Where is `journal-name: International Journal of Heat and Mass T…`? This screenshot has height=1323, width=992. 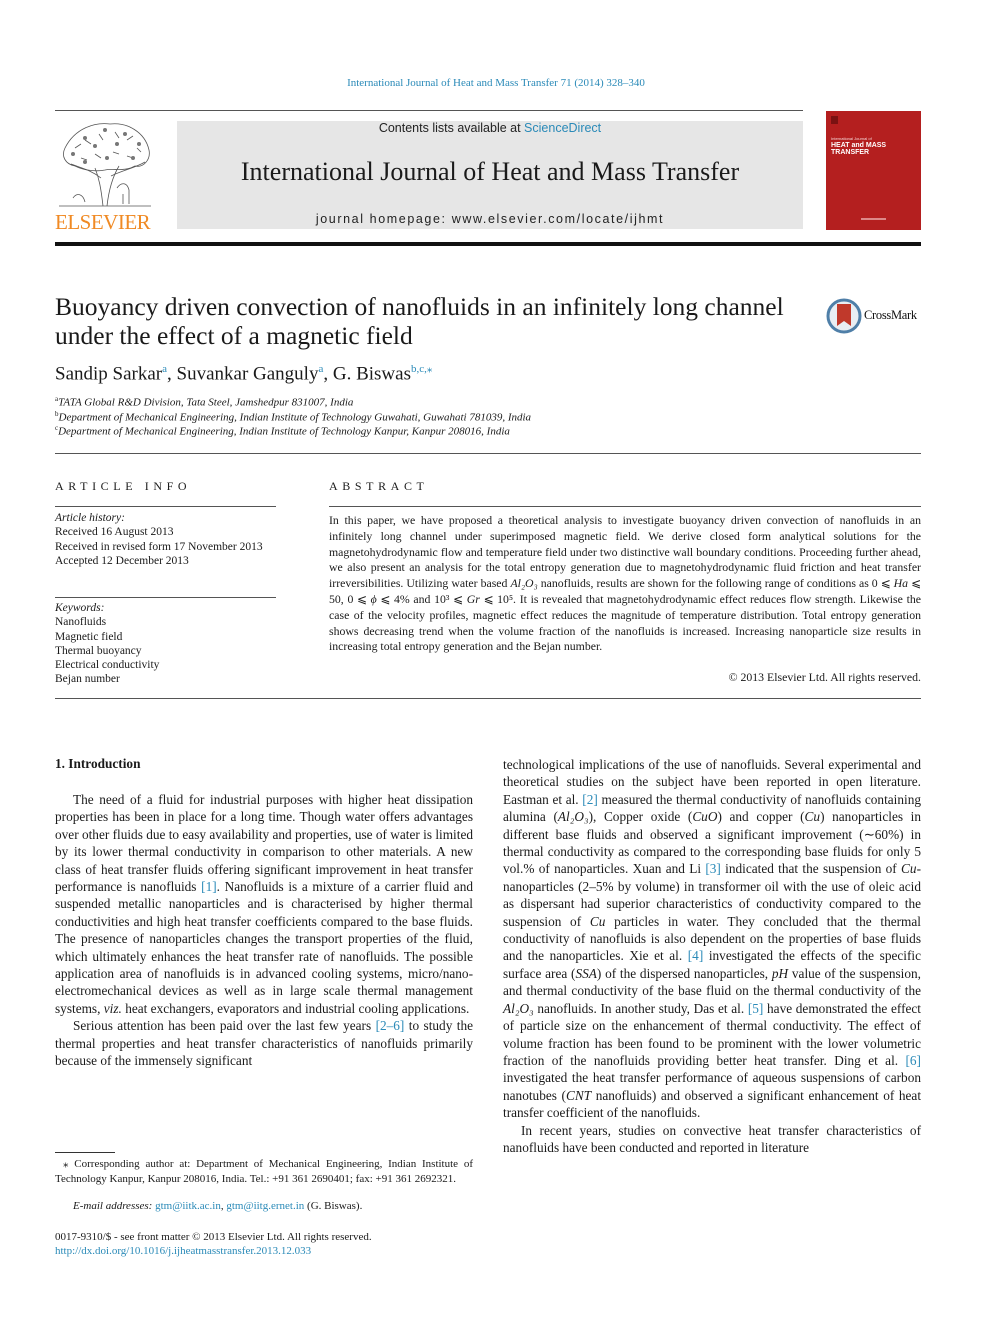 journal-name: International Journal of Heat and Mass T… is located at coordinates (490, 171).